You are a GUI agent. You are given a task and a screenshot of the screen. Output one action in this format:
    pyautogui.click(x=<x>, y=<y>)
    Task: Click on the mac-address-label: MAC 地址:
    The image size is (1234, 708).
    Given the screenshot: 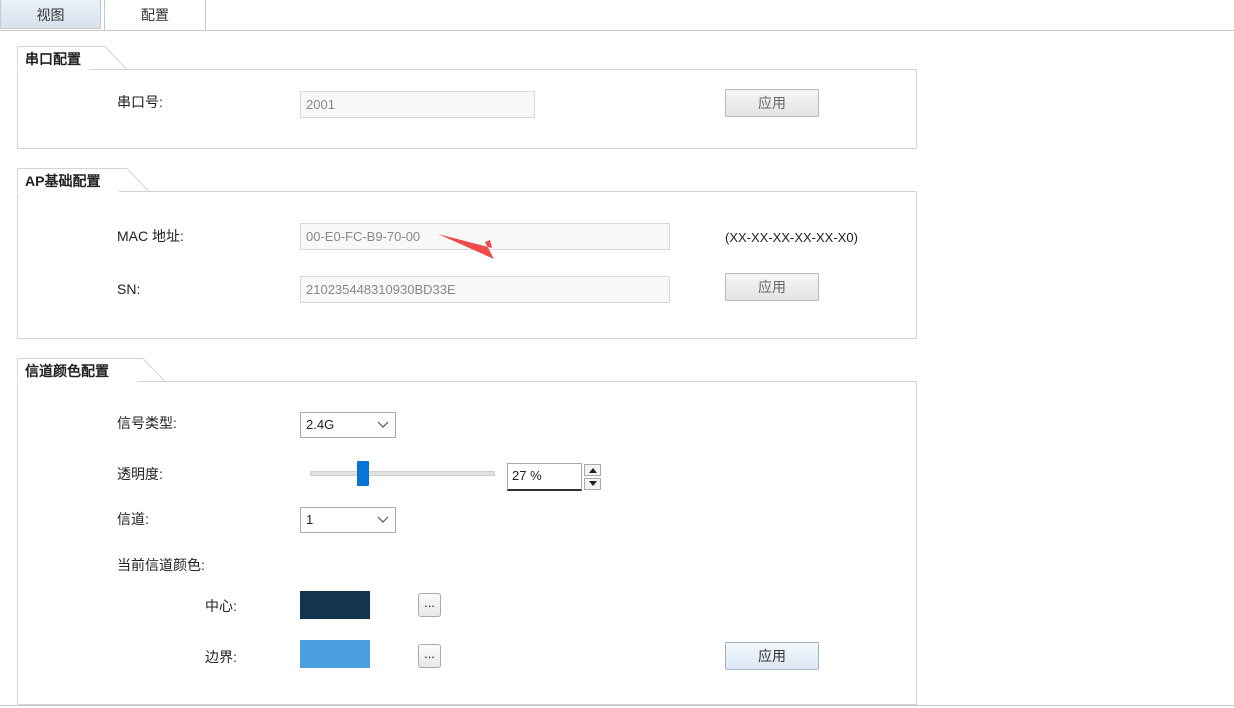 What is the action you would take?
    pyautogui.click(x=150, y=236)
    